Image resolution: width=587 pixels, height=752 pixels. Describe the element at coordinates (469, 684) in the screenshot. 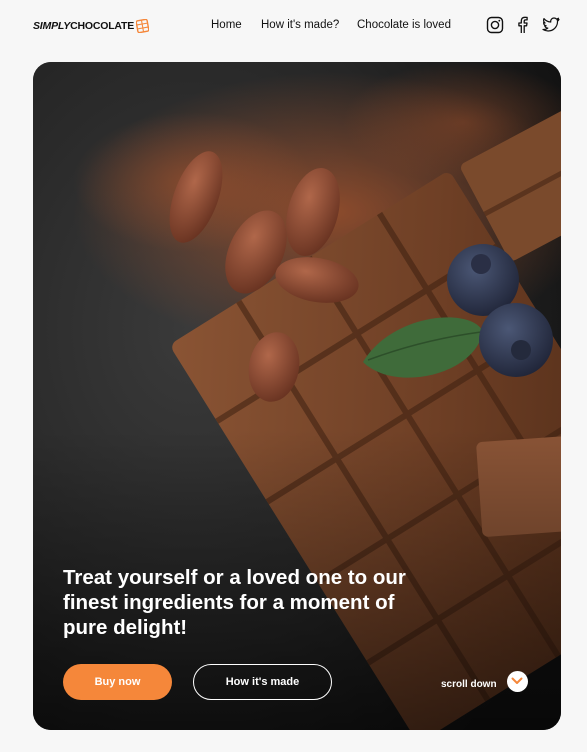

I see `scroll-down-label: scroll down` at that location.